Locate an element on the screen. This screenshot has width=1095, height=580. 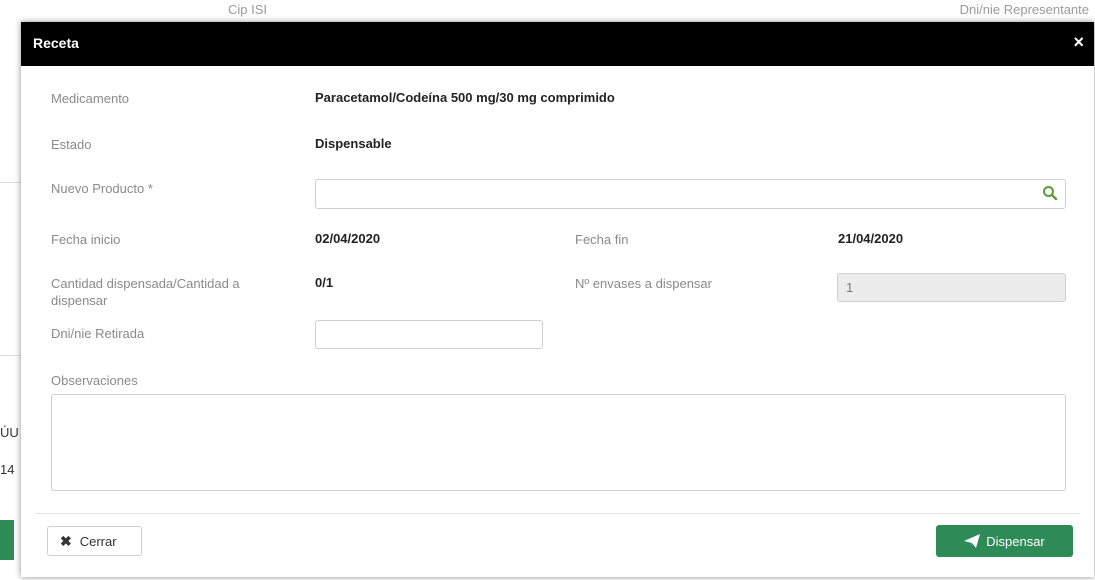
background-green-button is located at coordinates (7, 540).